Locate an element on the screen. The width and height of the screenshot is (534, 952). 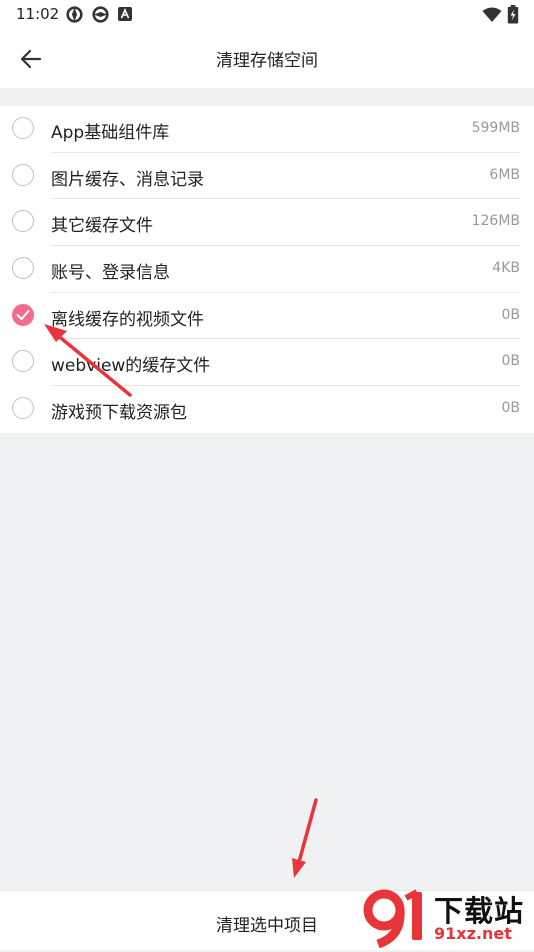
radio-checkbox-checked is located at coordinates (23, 314).